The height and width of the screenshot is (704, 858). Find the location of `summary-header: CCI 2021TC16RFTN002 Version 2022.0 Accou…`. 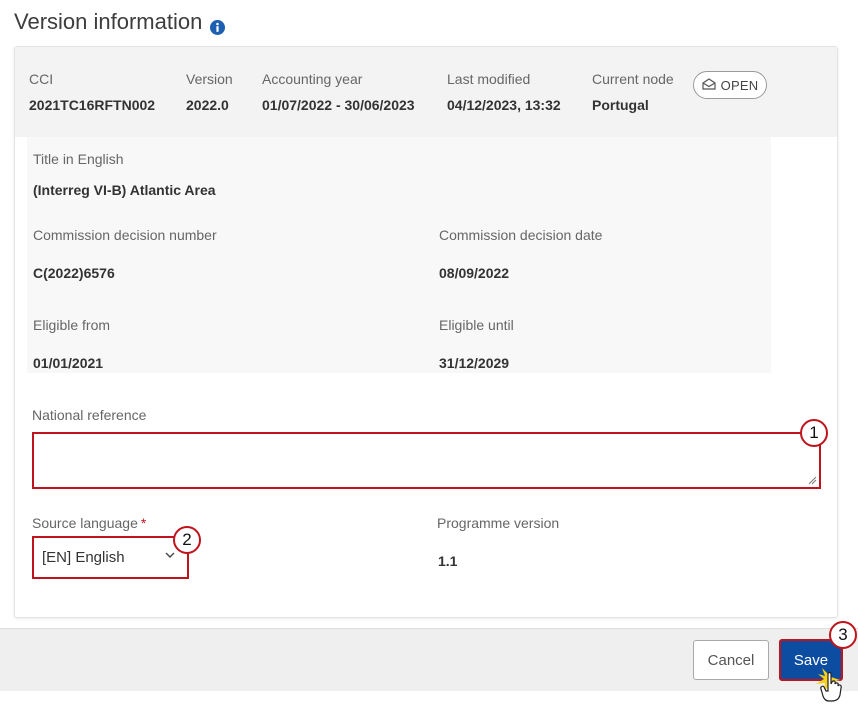

summary-header: CCI 2021TC16RFTN002 Version 2022.0 Accou… is located at coordinates (426, 92).